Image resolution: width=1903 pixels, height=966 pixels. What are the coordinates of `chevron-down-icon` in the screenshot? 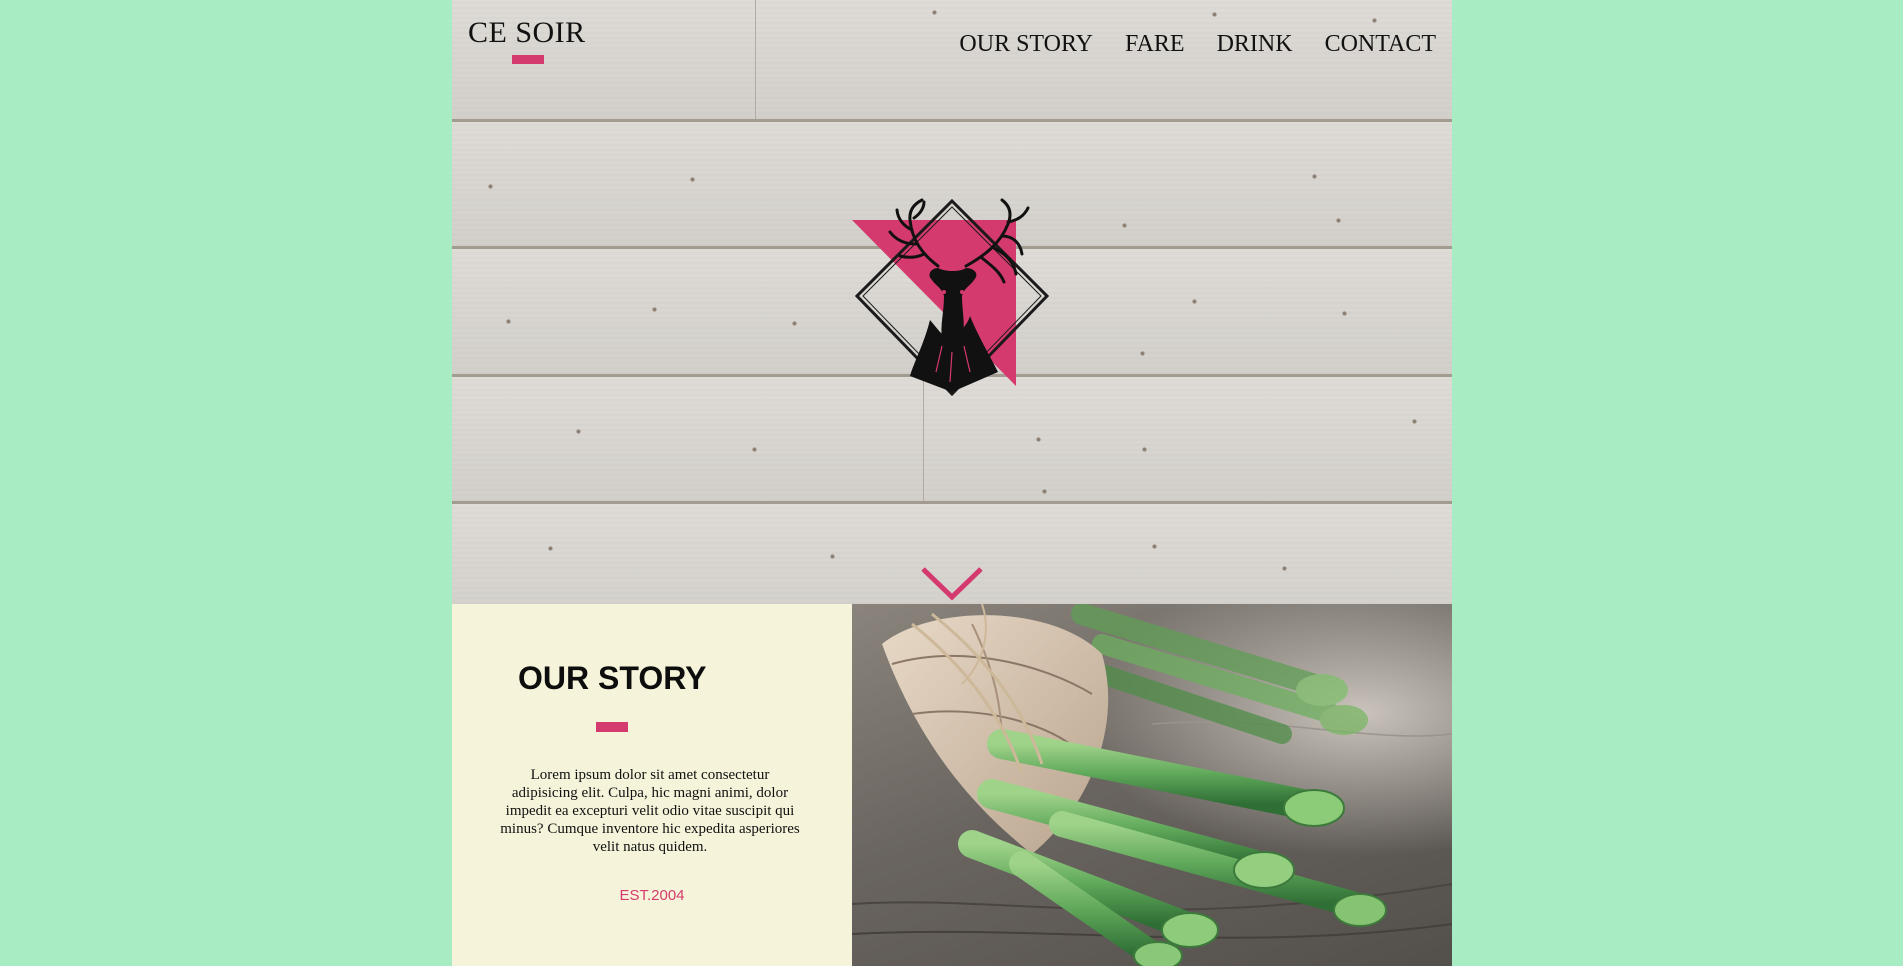 It's located at (952, 584).